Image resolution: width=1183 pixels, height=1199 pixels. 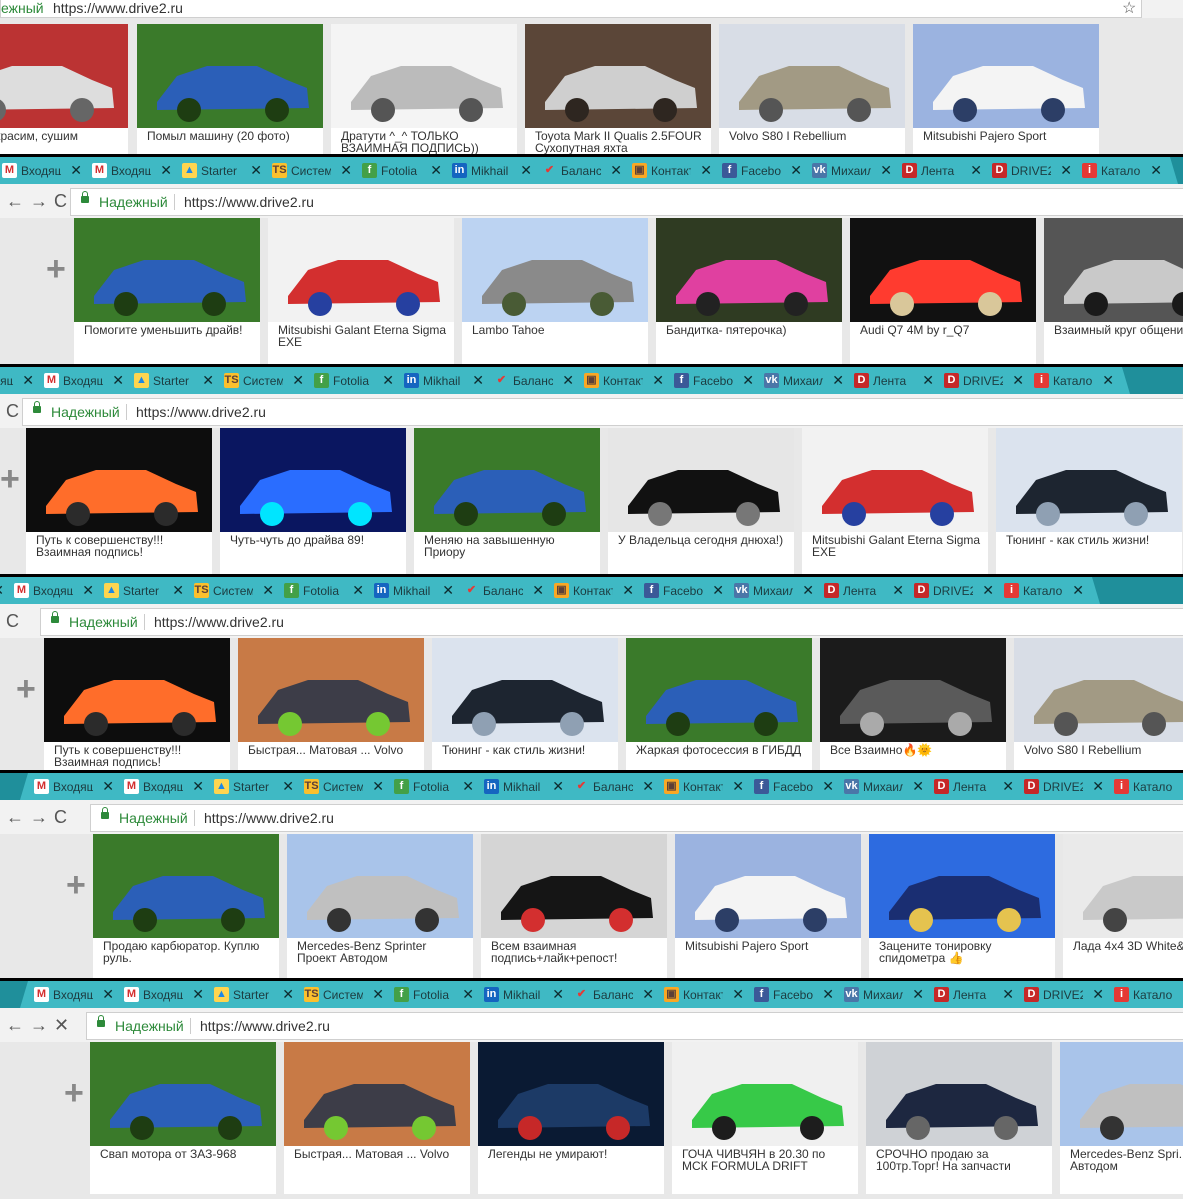 What do you see at coordinates (555, 294) in the screenshot?
I see `feed-card: Lambo Tahoe` at bounding box center [555, 294].